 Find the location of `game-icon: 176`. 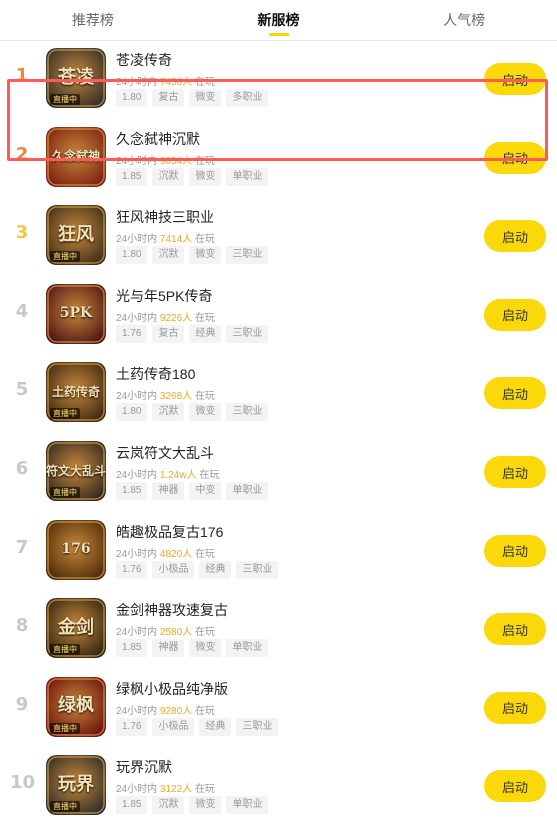

game-icon: 176 is located at coordinates (76, 549).